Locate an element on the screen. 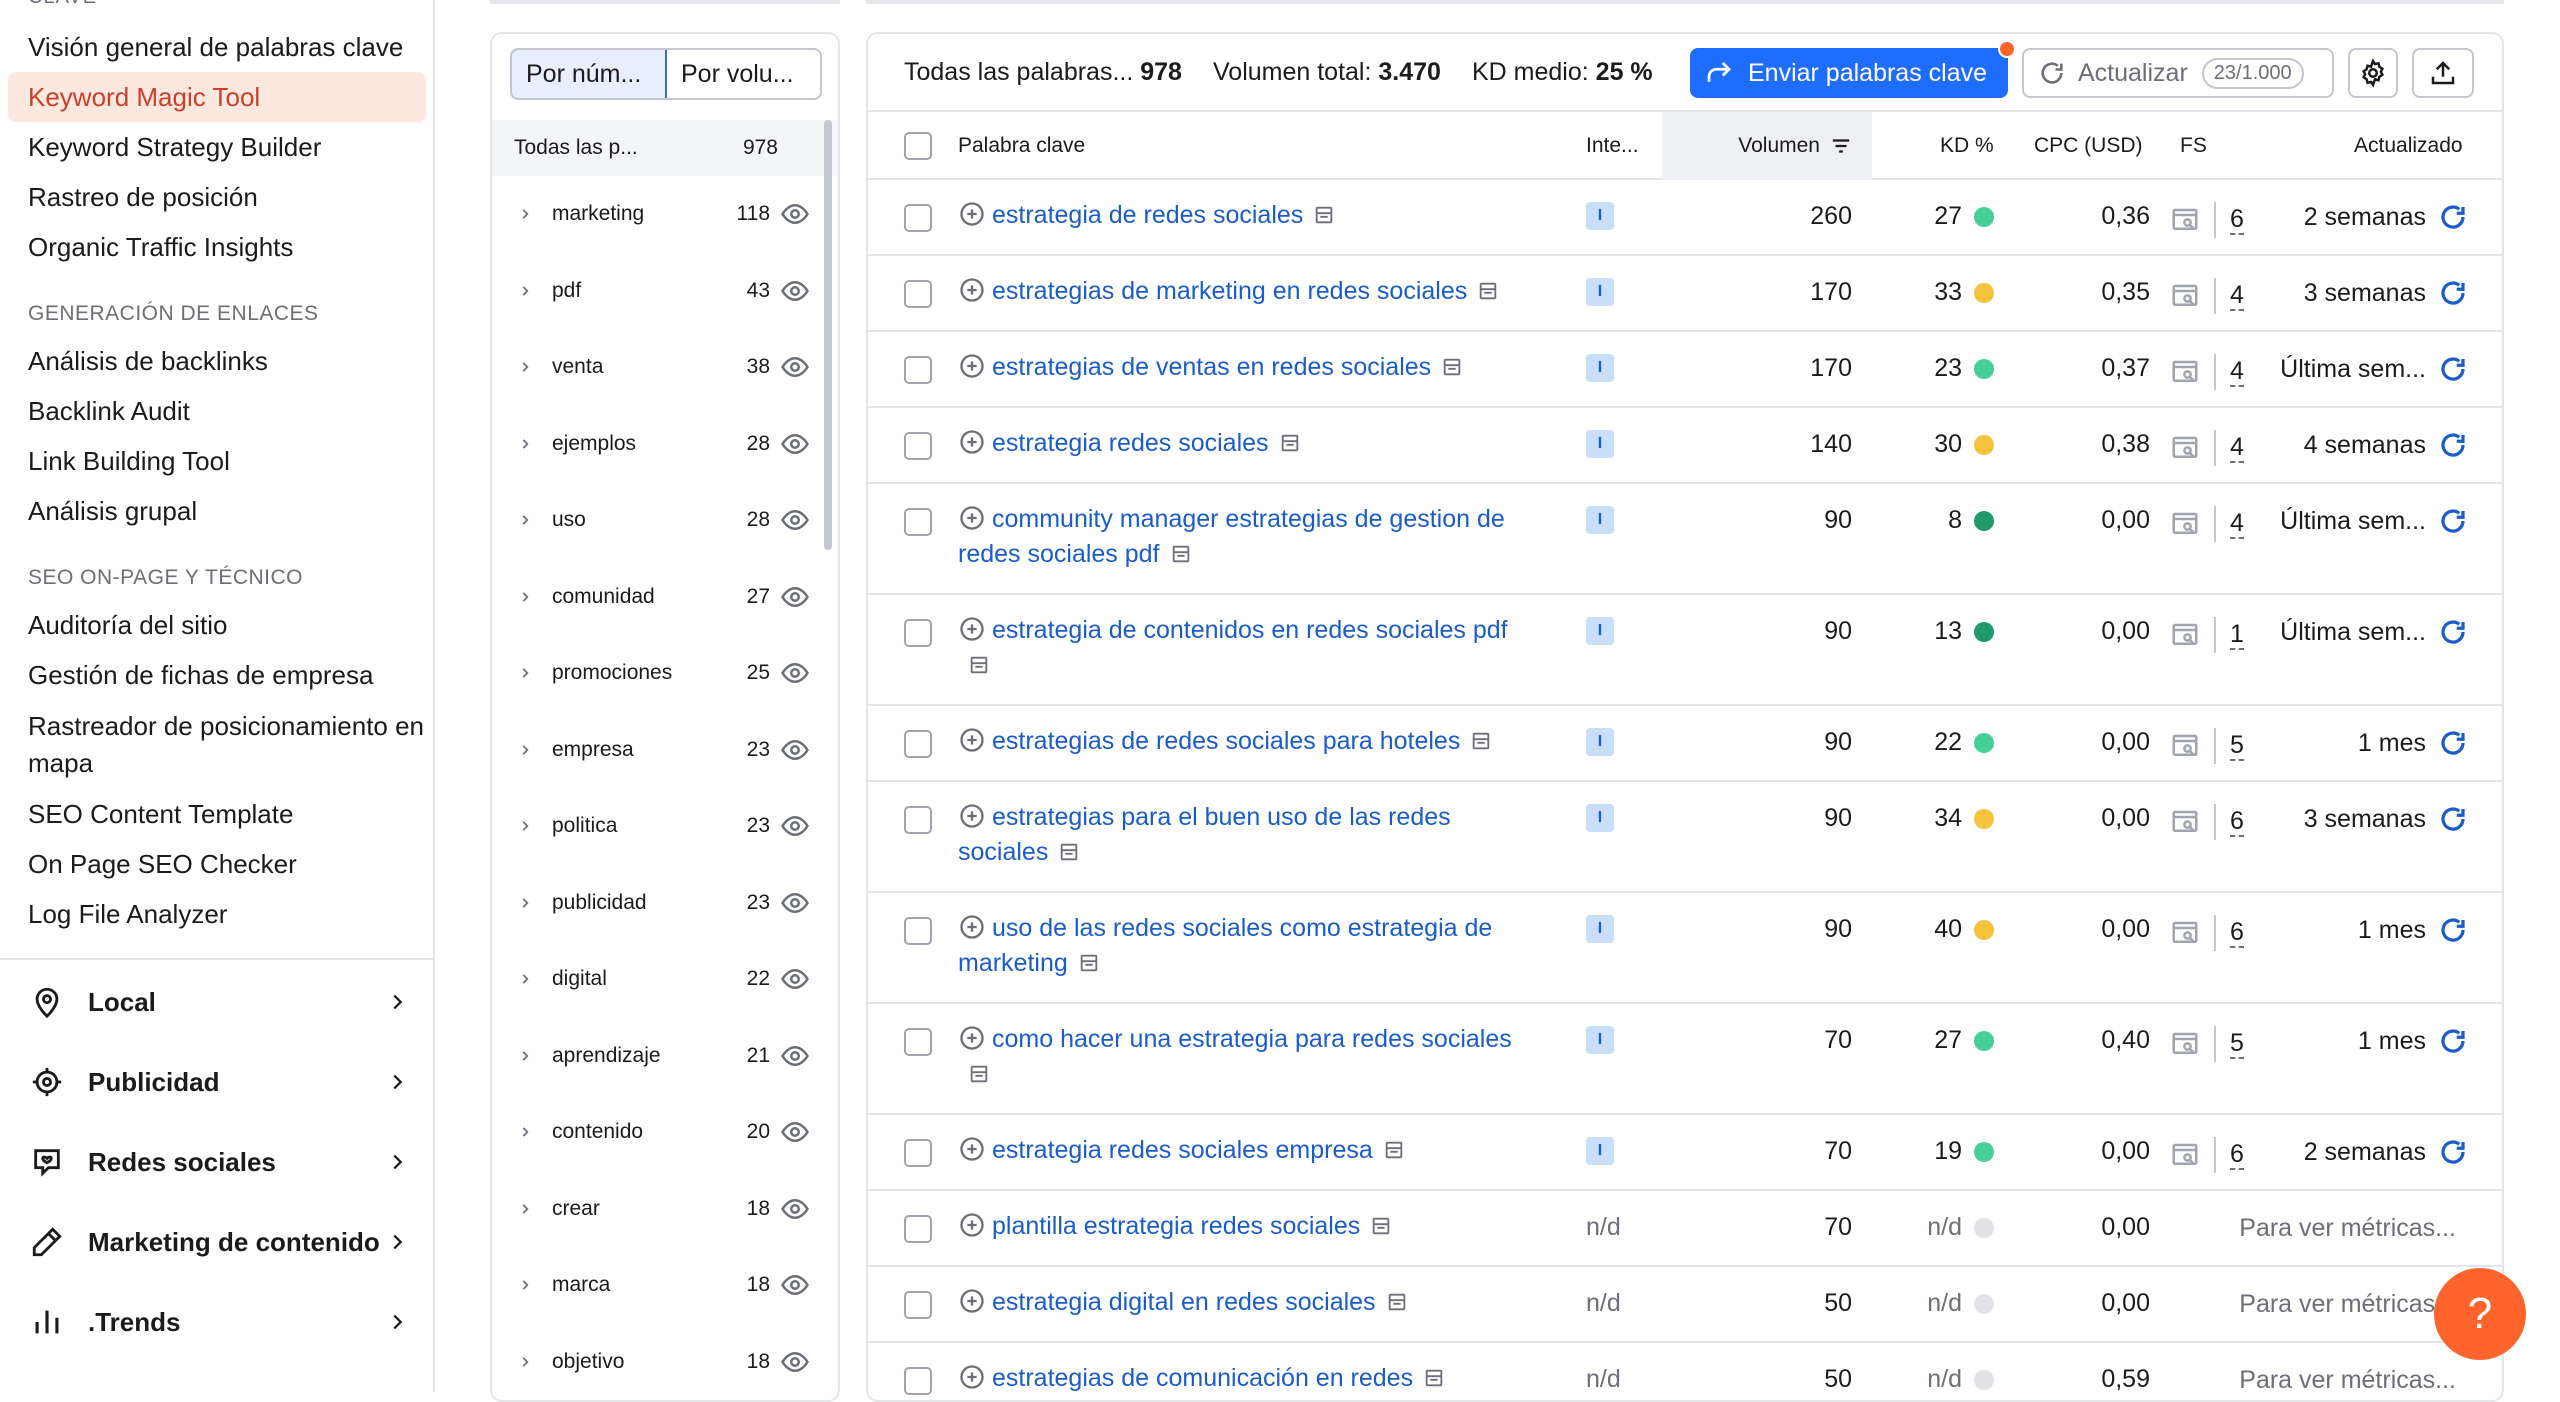  keyword-link: estrategia redes sociales is located at coordinates (1129, 443).